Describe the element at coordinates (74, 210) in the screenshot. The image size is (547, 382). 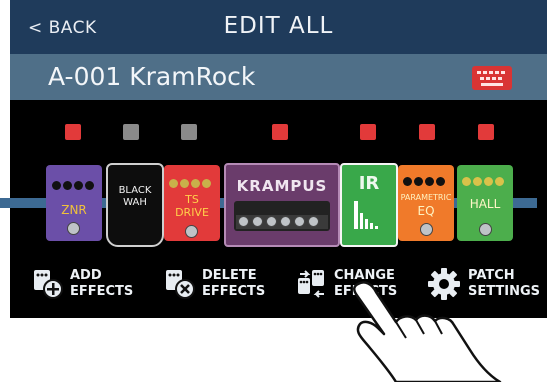
I see `effect-label: ZNR` at that location.